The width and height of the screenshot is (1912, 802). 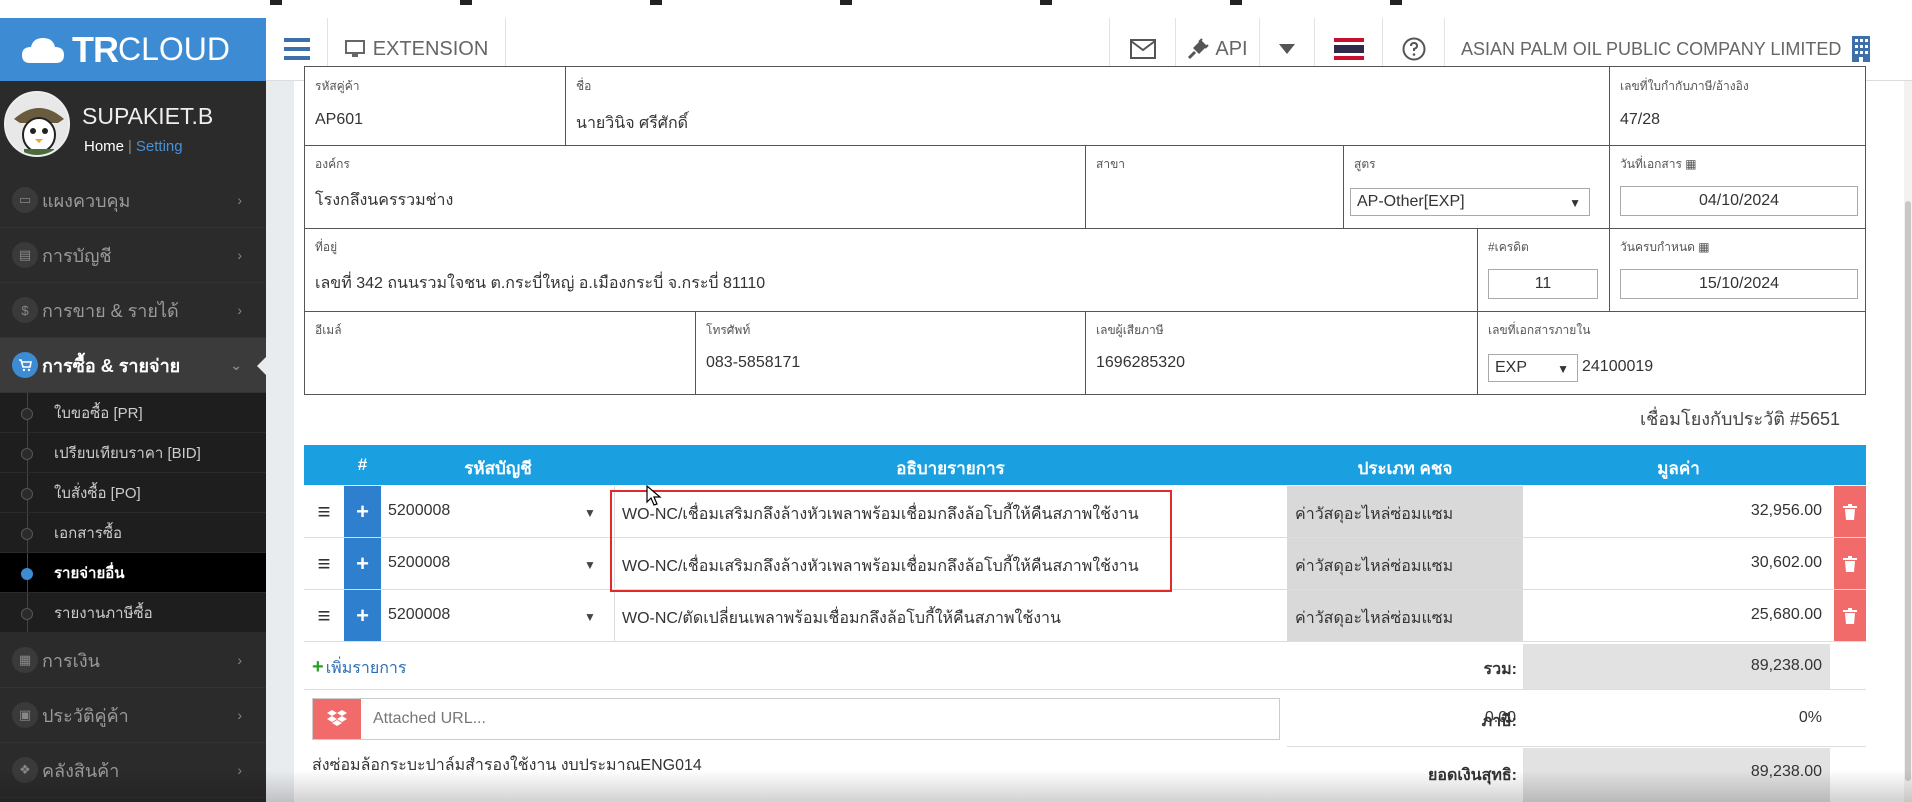 I want to click on due-date-label: วันครบกำหนด ▦, so click(x=1665, y=247).